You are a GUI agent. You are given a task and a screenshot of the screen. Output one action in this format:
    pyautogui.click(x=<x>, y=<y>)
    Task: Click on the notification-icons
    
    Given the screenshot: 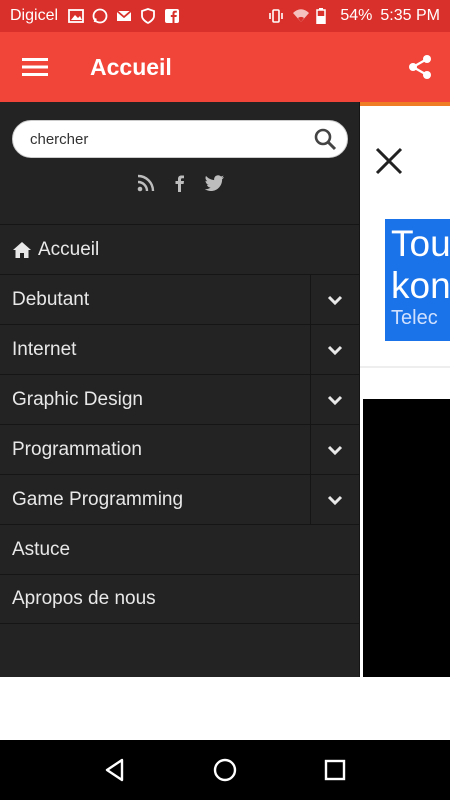 What is the action you would take?
    pyautogui.click(x=124, y=16)
    